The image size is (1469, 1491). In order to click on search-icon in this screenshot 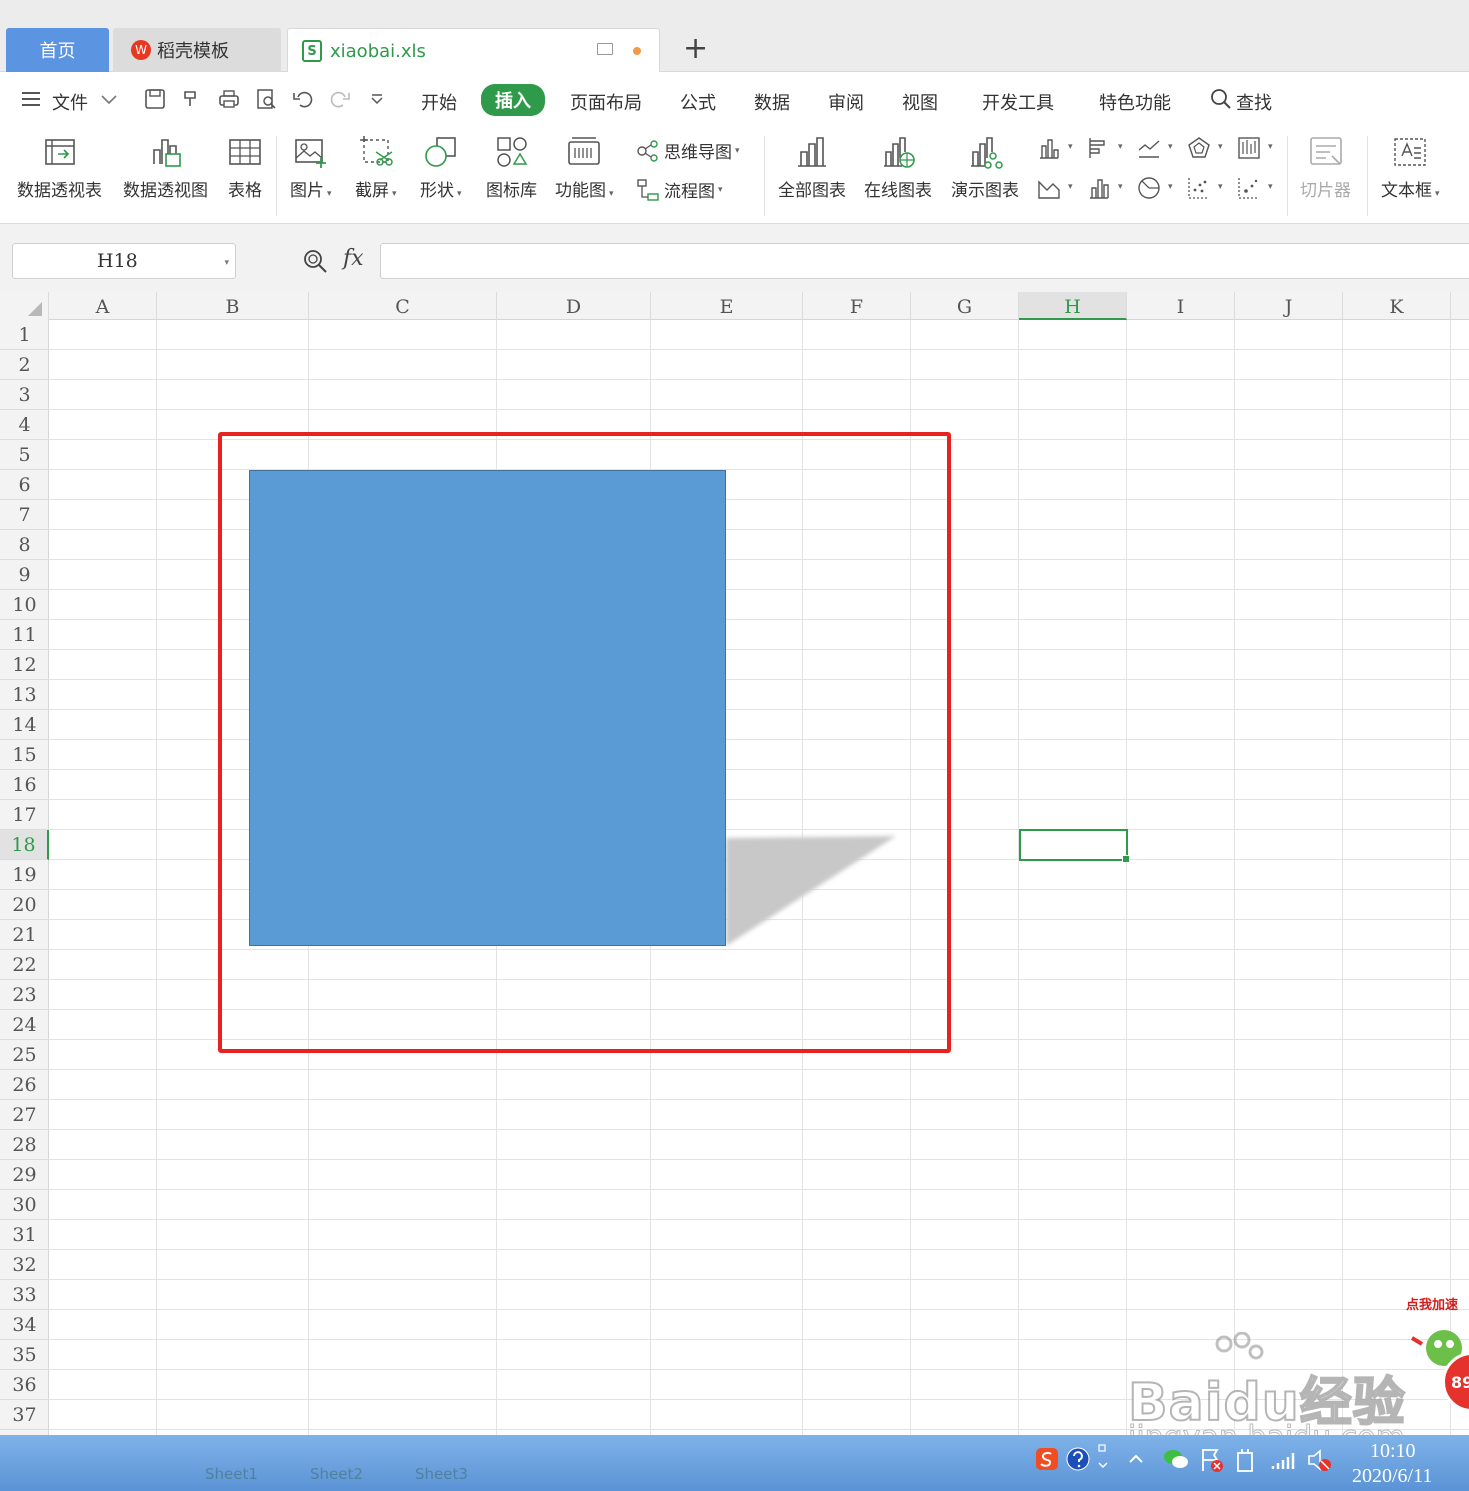, I will do `click(1221, 99)`.